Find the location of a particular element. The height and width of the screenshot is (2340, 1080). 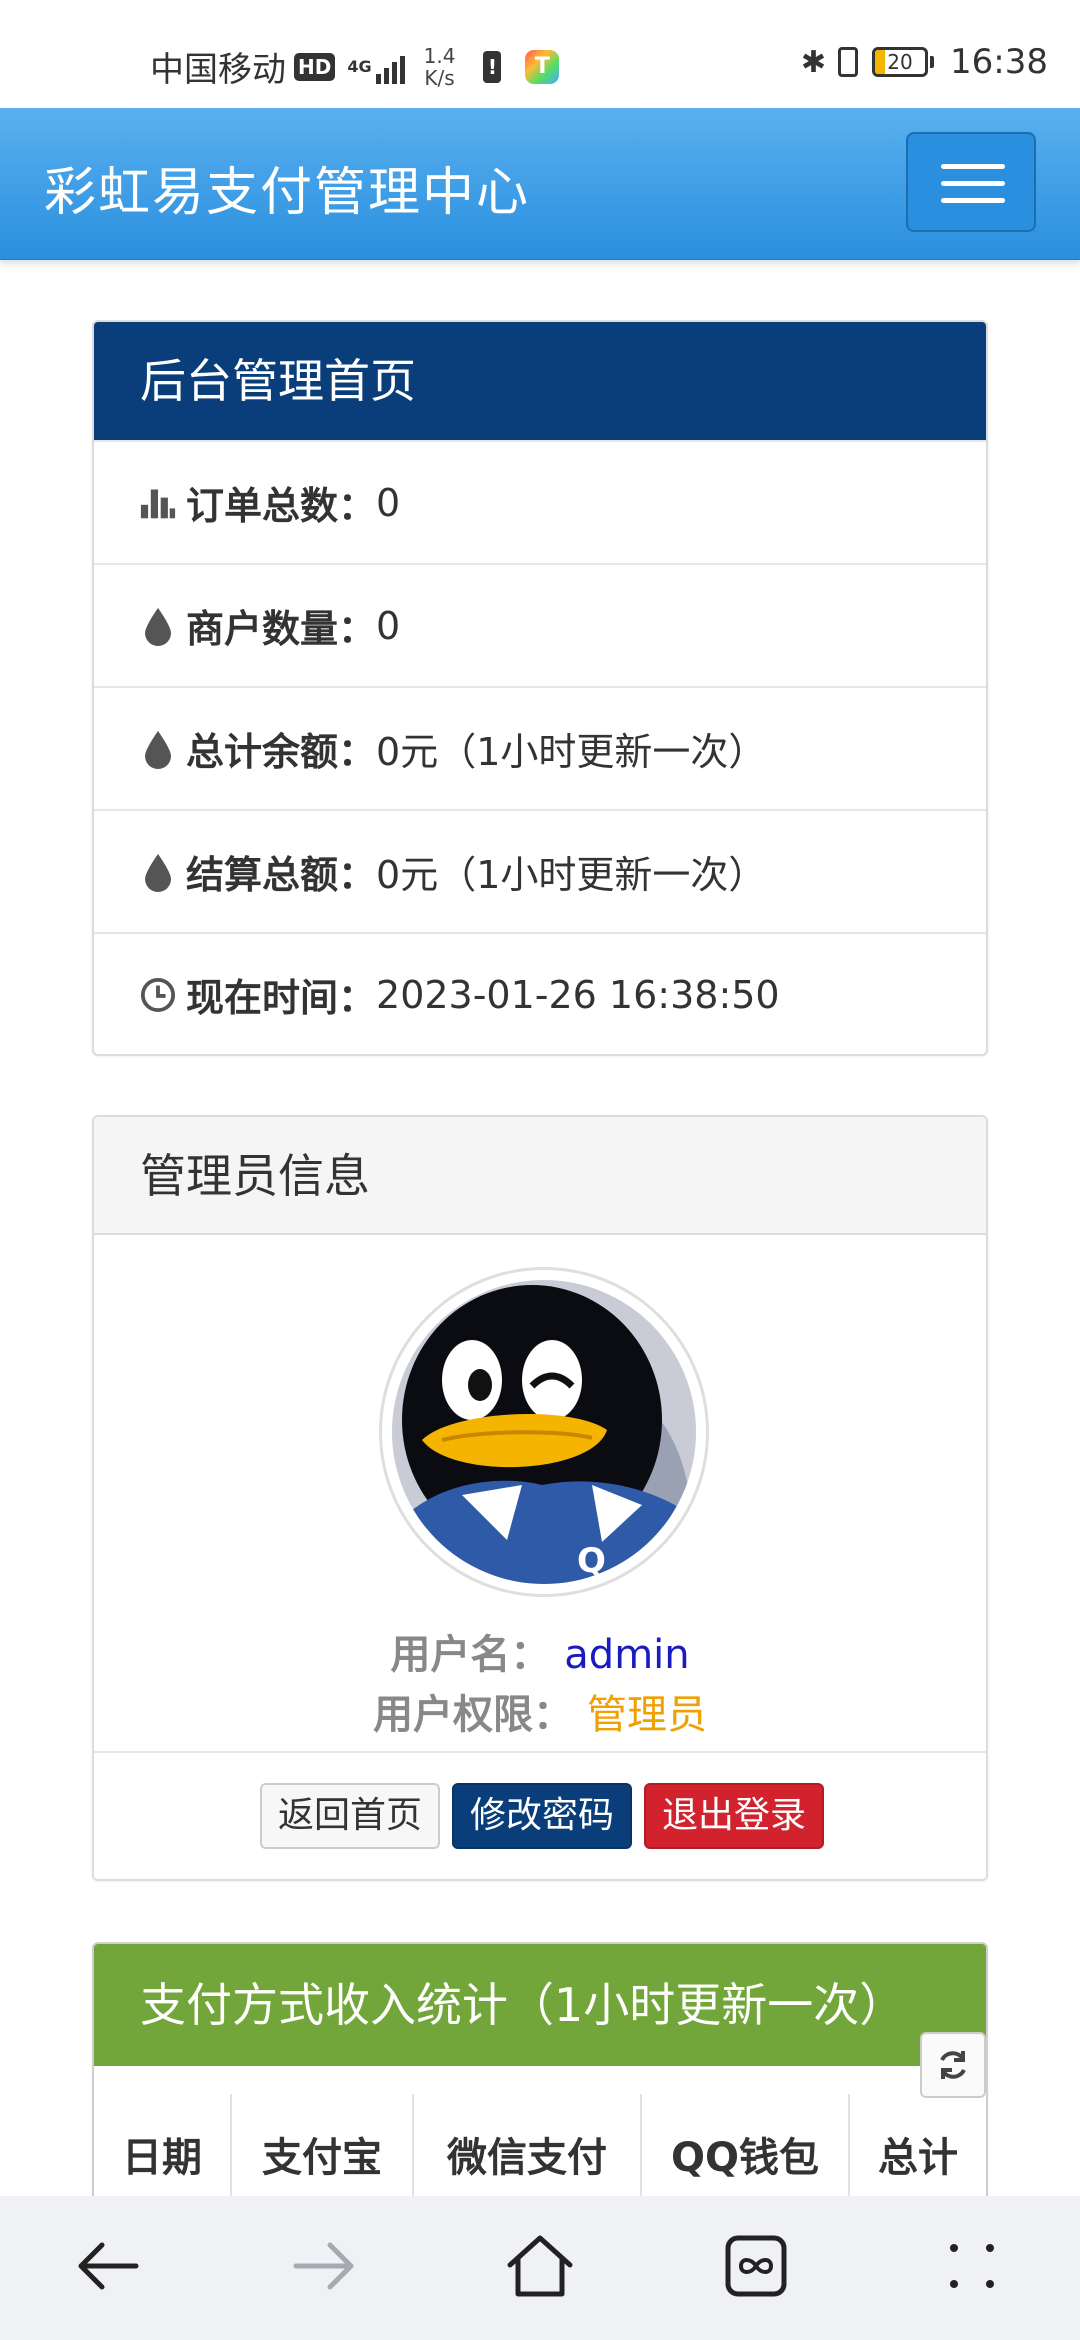

clock-icon is located at coordinates (158, 995).